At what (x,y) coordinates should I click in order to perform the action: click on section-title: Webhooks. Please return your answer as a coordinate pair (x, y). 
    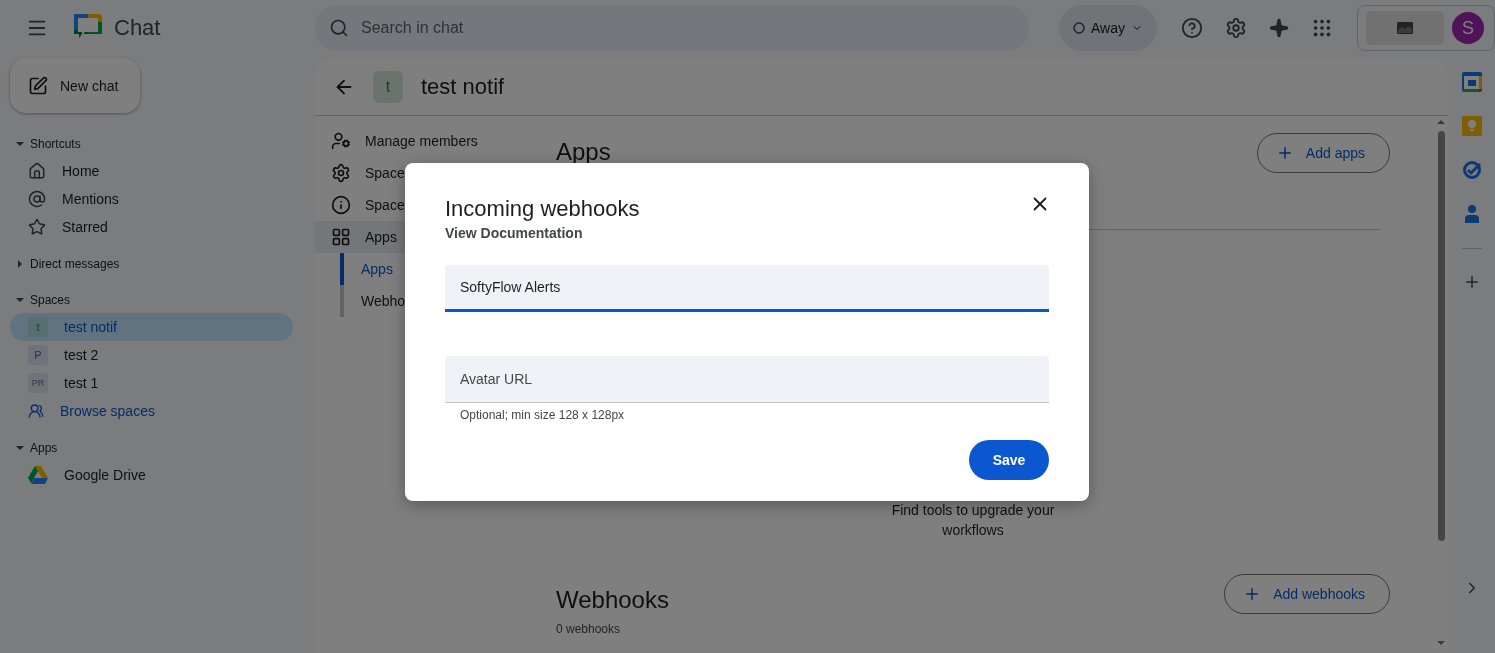
    Looking at the image, I should click on (612, 600).